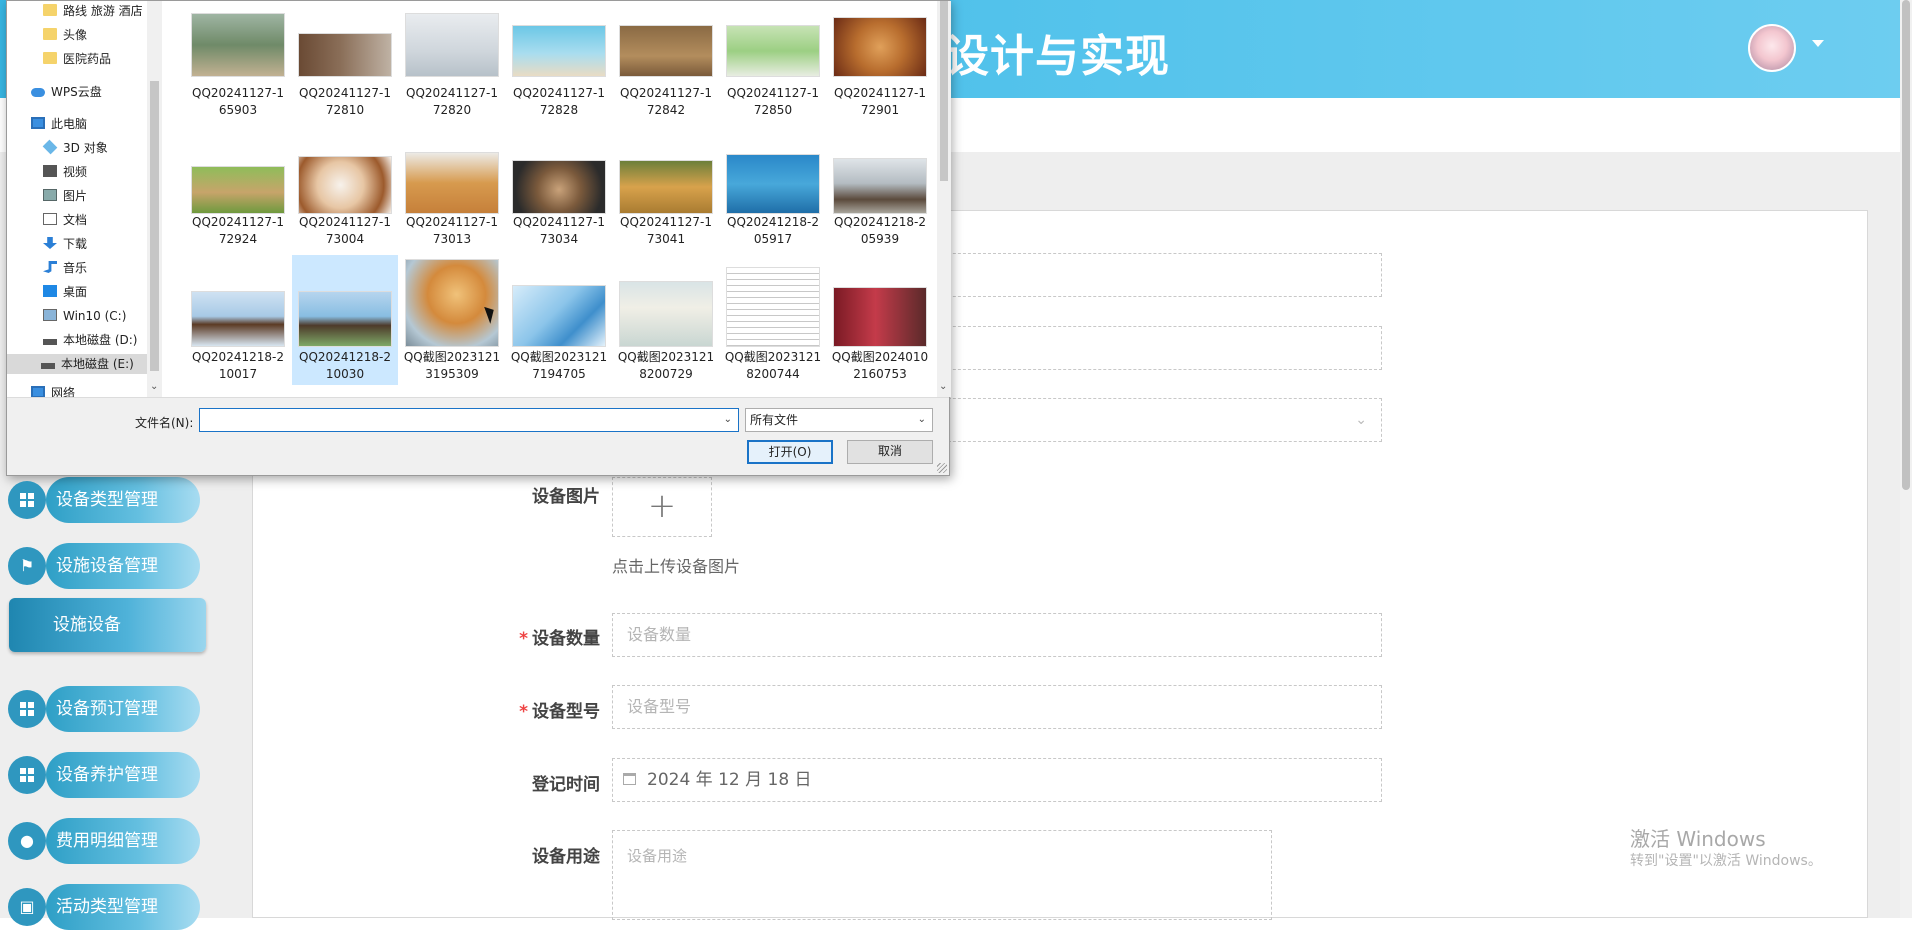 This screenshot has height=930, width=1912. Describe the element at coordinates (944, 199) in the screenshot. I see `file-grid-scrollbar: ⌄` at that location.